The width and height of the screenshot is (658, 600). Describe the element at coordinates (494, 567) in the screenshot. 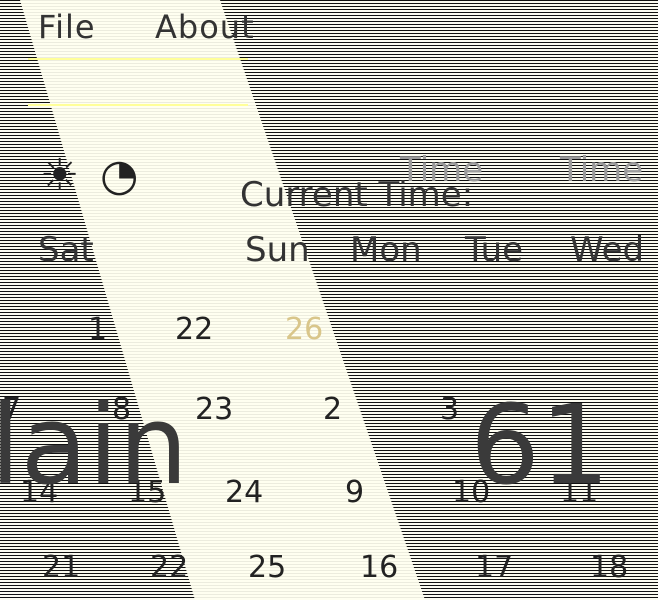

I see `calendar-cell: 17` at that location.